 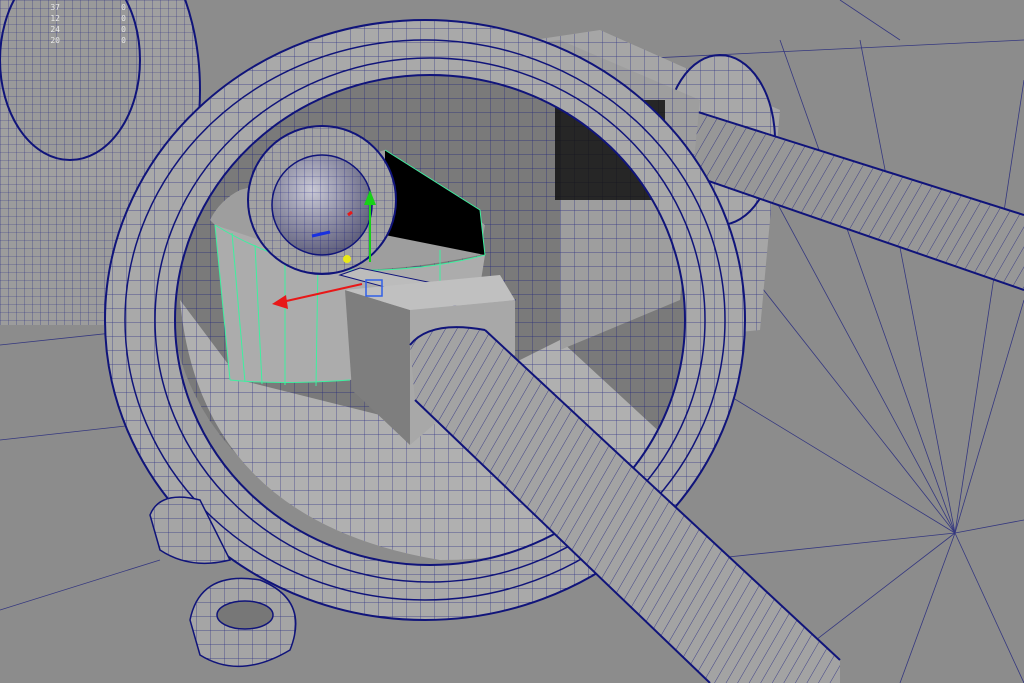 What do you see at coordinates (55, 7) in the screenshot?
I see `hud-label: 37` at bounding box center [55, 7].